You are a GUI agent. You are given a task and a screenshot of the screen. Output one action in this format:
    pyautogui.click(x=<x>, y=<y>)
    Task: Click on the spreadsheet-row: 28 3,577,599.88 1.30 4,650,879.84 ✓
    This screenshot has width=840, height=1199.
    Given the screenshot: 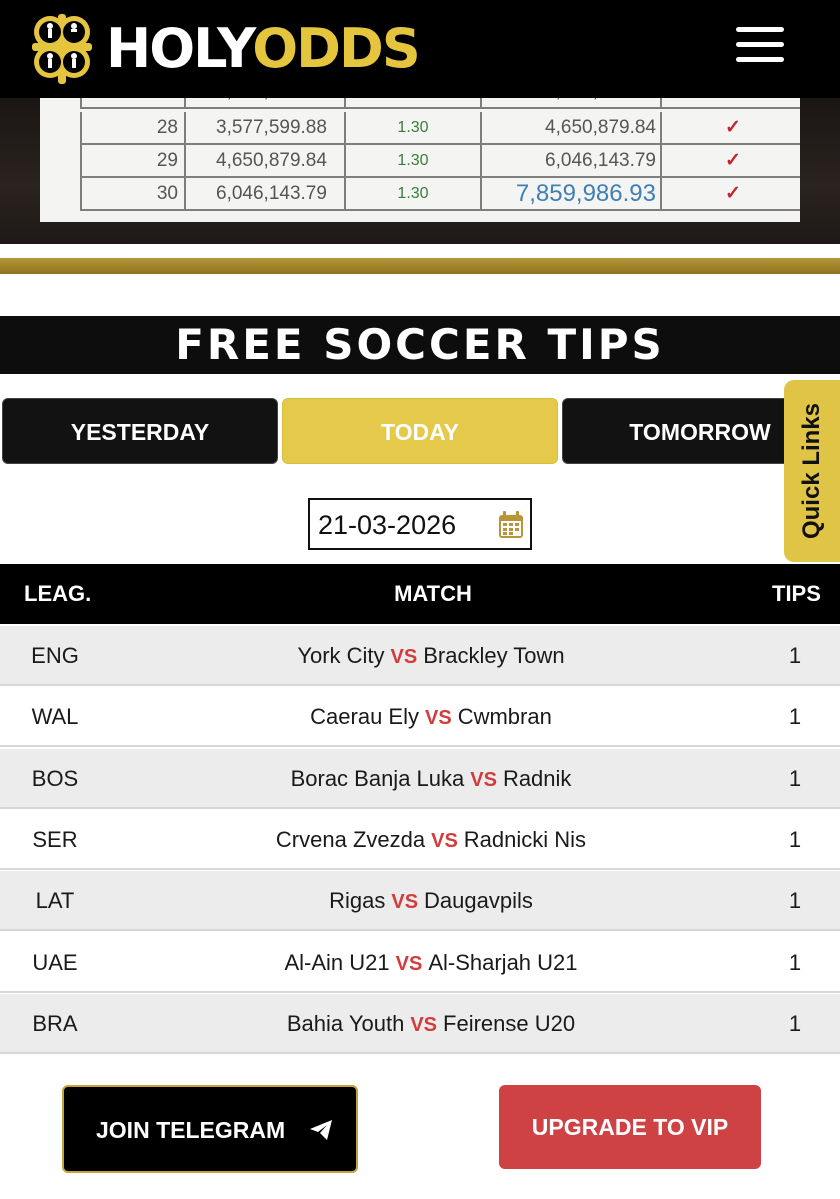 What is the action you would take?
    pyautogui.click(x=440, y=128)
    